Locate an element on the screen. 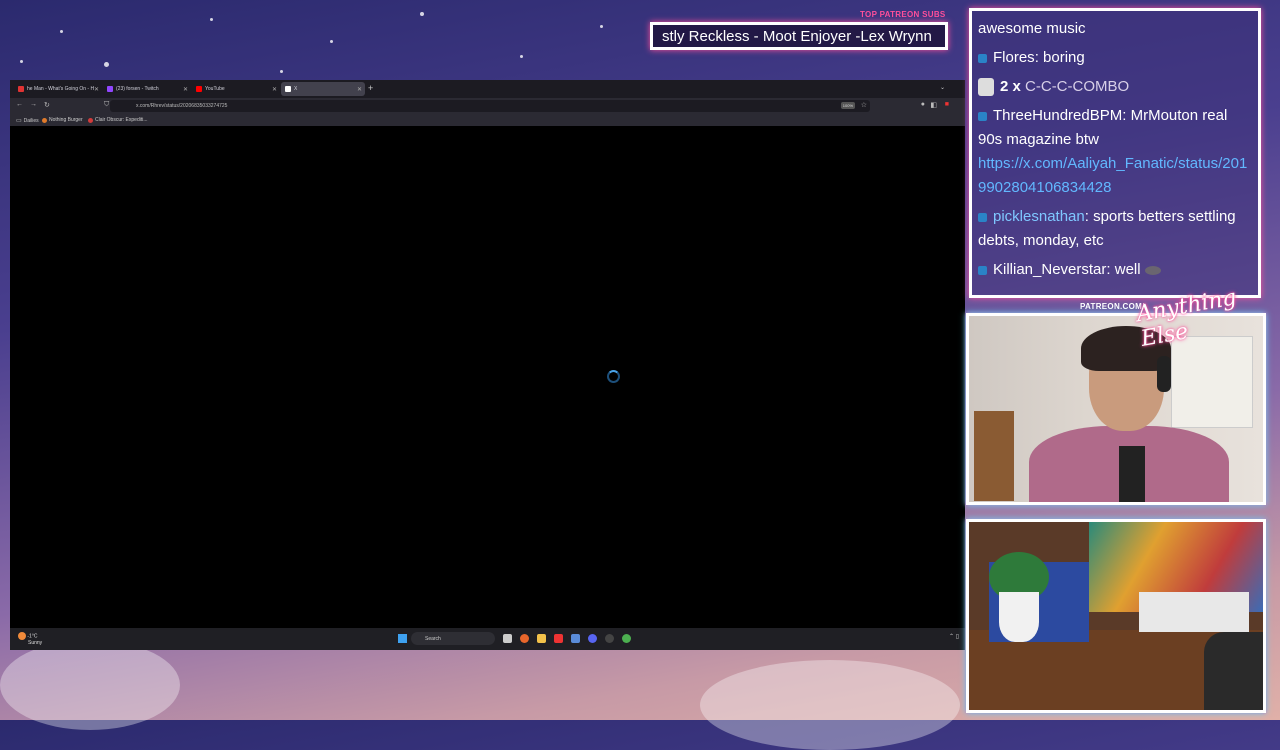 The height and width of the screenshot is (750, 1280). bookmark-label: Dailies is located at coordinates (31, 120).